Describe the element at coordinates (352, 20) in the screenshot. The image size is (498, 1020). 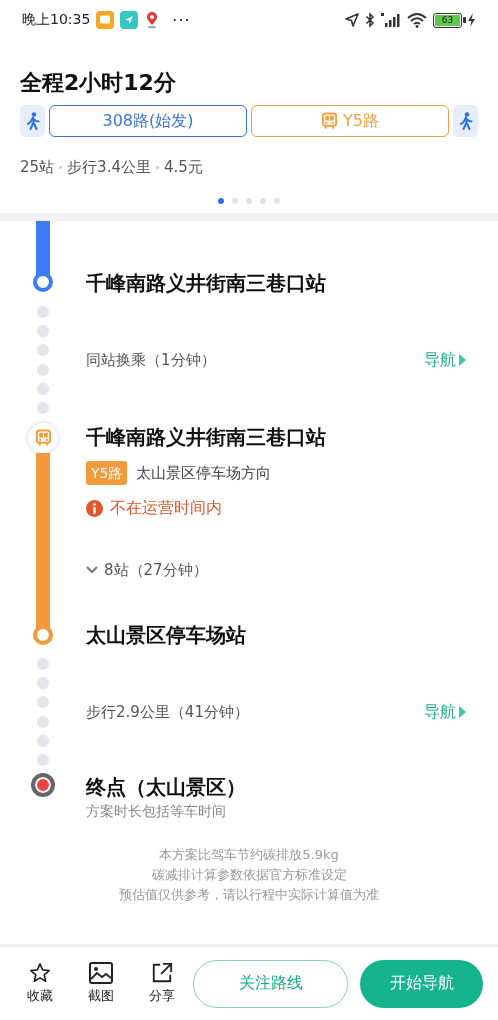
I see `location-arrow-icon` at that location.